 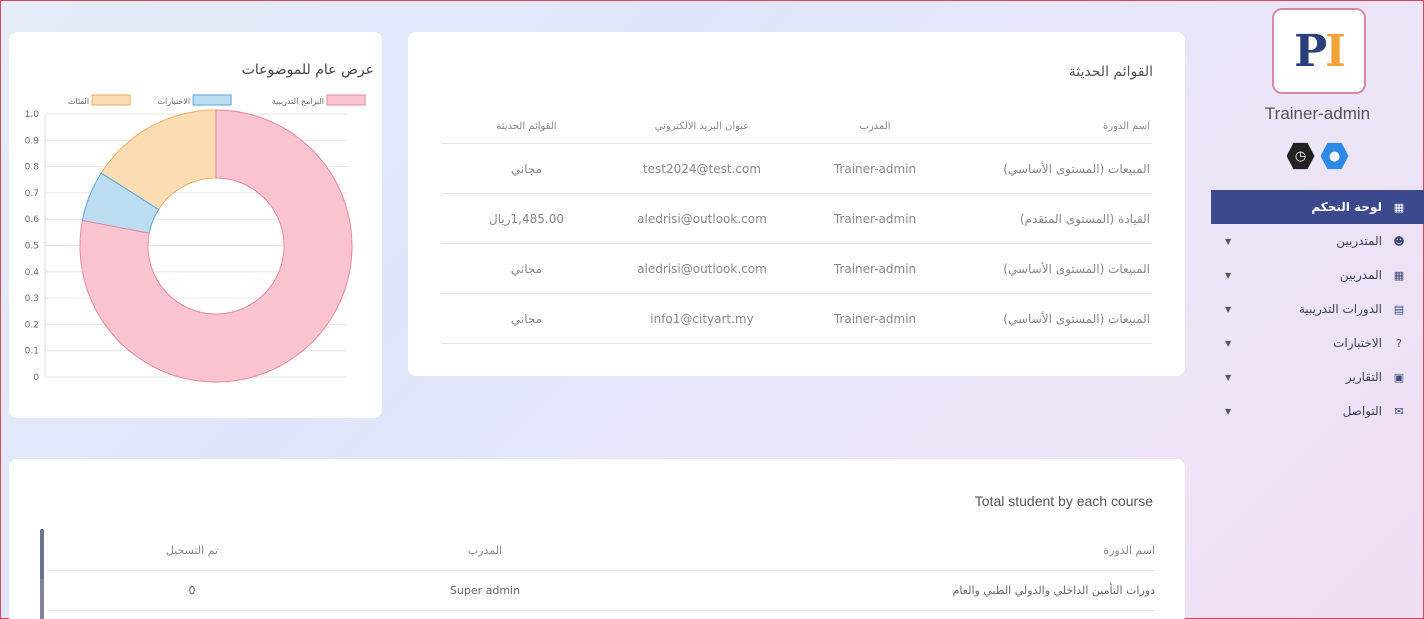 What do you see at coordinates (1063, 501) in the screenshot?
I see `students-by-course-title: Total student by each course` at bounding box center [1063, 501].